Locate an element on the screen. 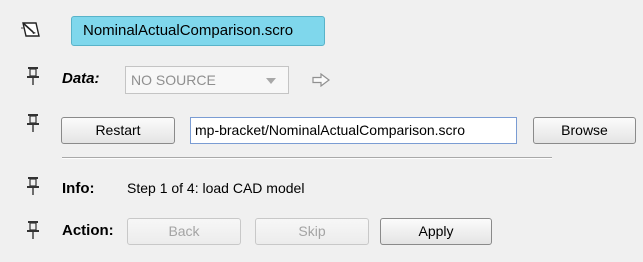  script-title: NominalActualComparison.scro is located at coordinates (198, 31).